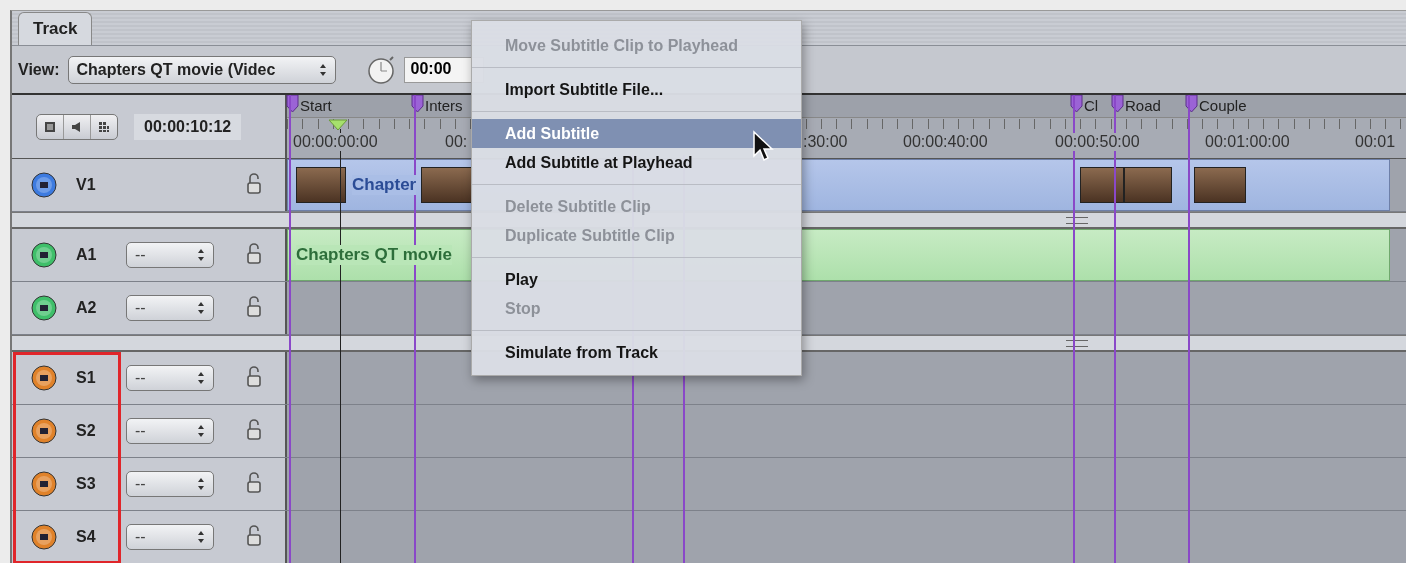  Describe the element at coordinates (763, 146) in the screenshot. I see `mouse-pointer-icon` at that location.